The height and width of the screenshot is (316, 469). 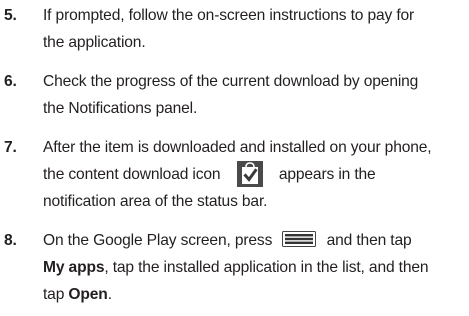 What do you see at coordinates (256, 294) in the screenshot?
I see `step-line: tap Open.` at bounding box center [256, 294].